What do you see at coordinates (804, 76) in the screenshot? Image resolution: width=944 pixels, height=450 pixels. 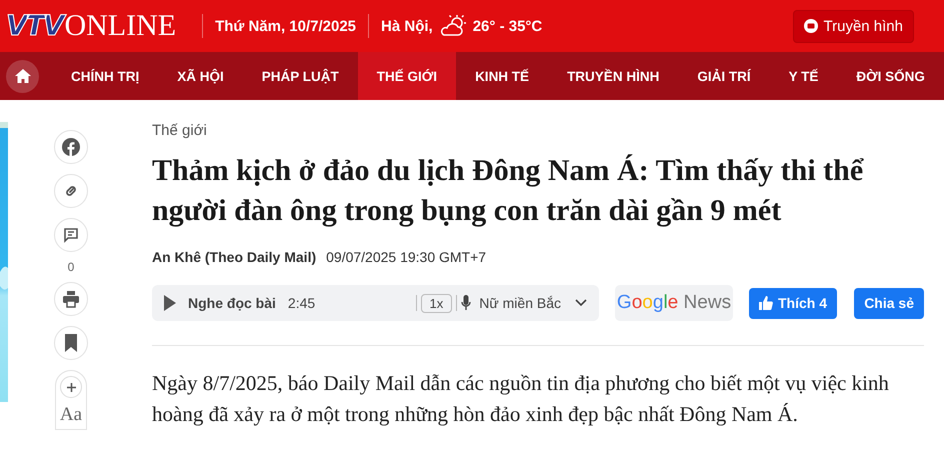 I see `nav-tab: Y TẾ` at bounding box center [804, 76].